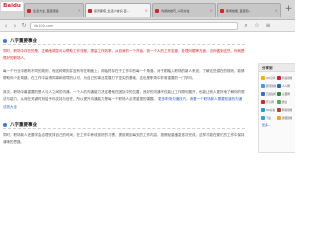 This screenshot has width=320, height=240. Describe the element at coordinates (15, 26) in the screenshot. I see `forward-icon: ›` at that location.